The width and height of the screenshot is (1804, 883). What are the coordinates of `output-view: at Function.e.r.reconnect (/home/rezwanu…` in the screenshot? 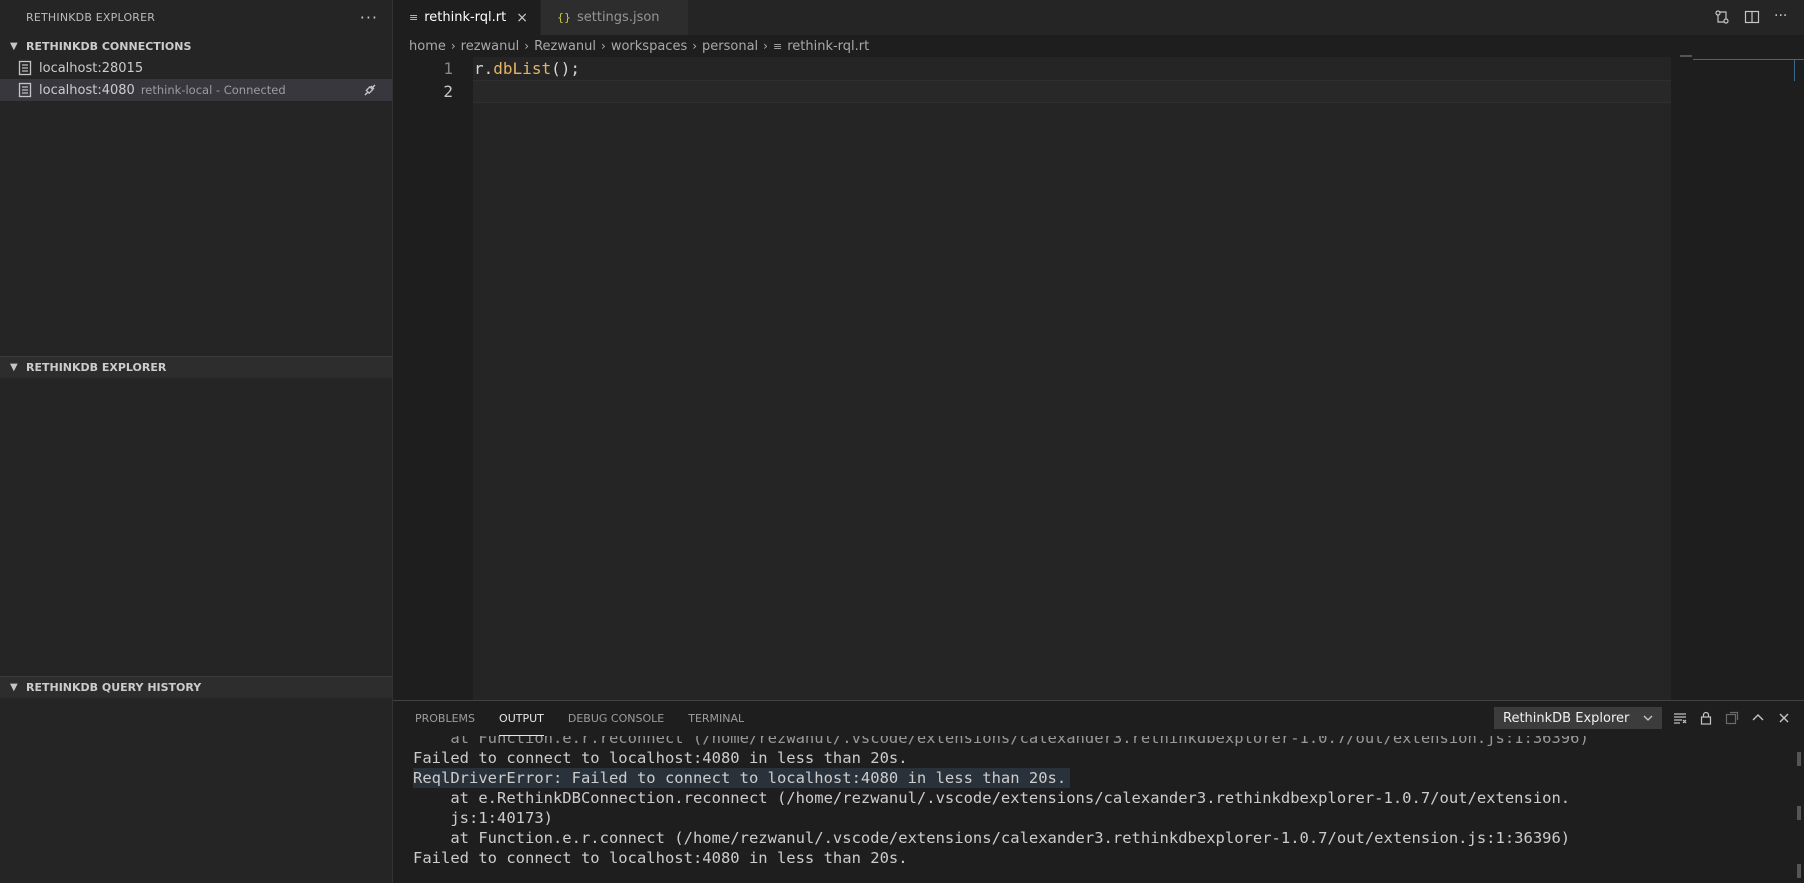 It's located at (1098, 809).